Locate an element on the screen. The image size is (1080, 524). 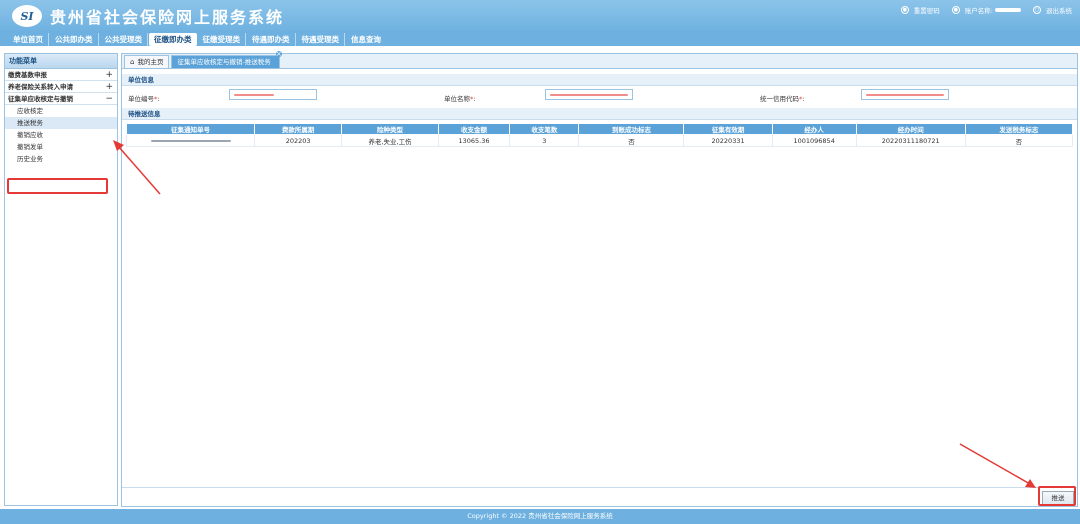
si-logo-icon: SI is located at coordinates (27, 16).